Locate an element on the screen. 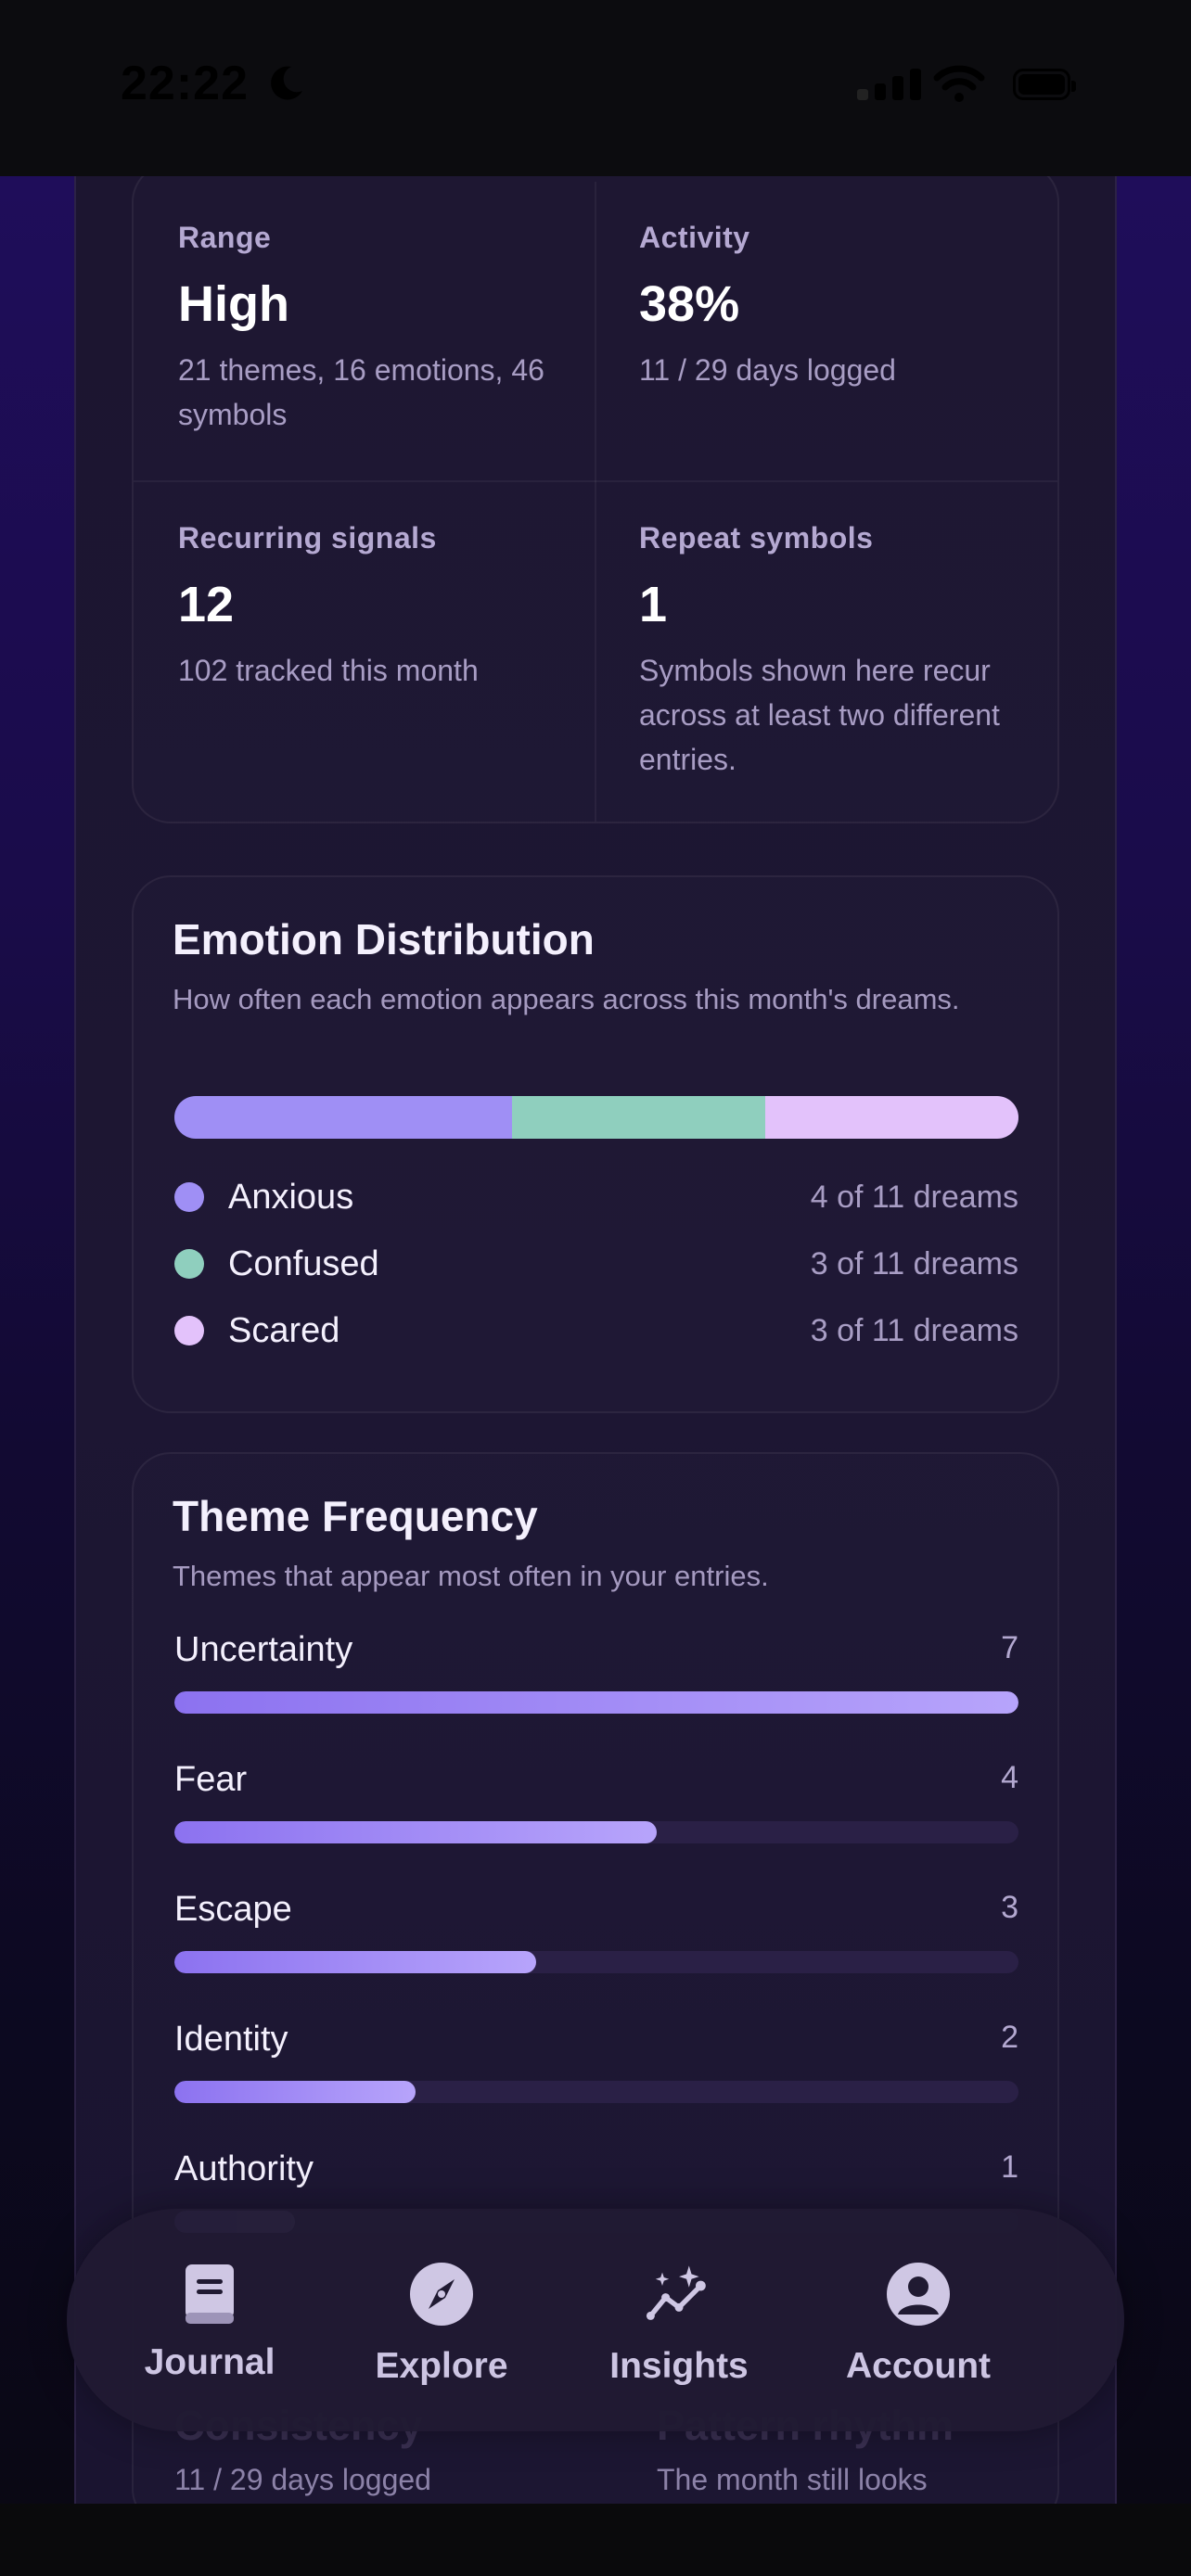  theme-frequency-title: Theme Frequency is located at coordinates (355, 1516).